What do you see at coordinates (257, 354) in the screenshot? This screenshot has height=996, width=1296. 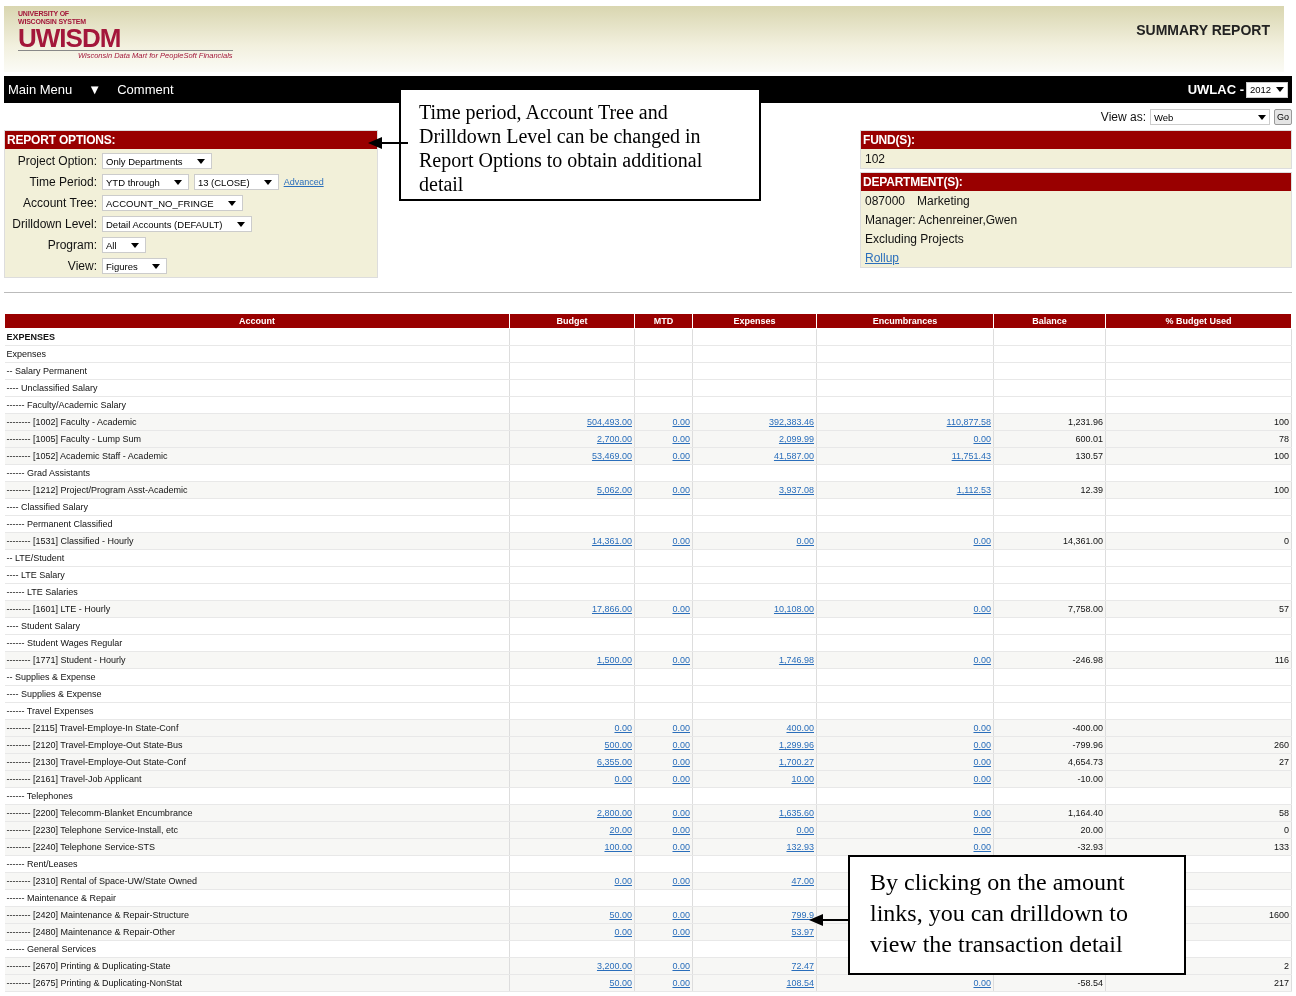 I see `account-label: Expenses` at bounding box center [257, 354].